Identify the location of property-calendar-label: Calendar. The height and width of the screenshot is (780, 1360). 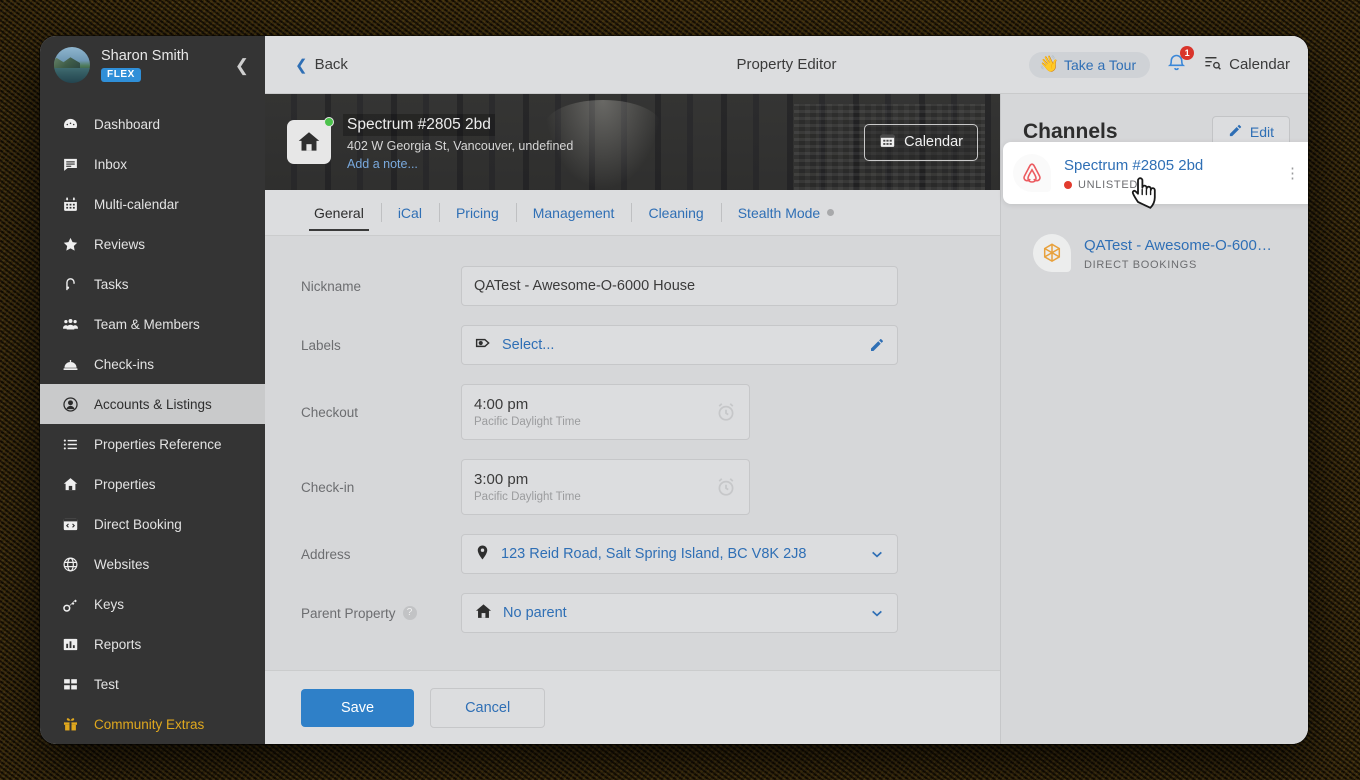
(933, 142).